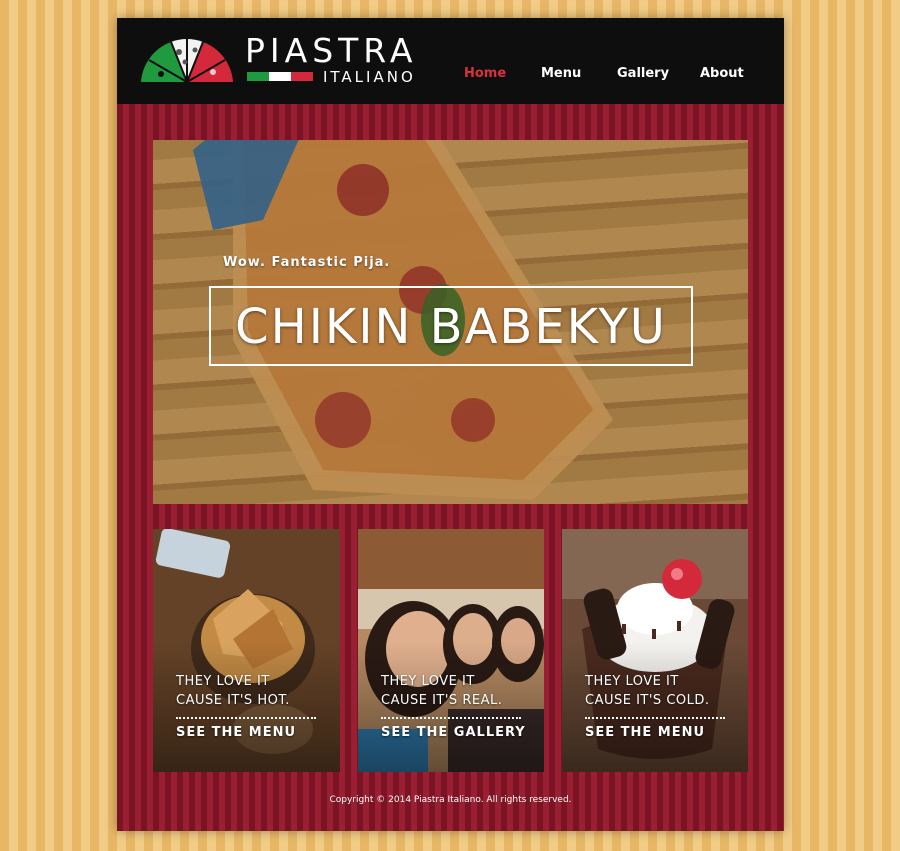 The width and height of the screenshot is (900, 851). Describe the element at coordinates (643, 73) in the screenshot. I see `nav-gallery: Gallery` at that location.